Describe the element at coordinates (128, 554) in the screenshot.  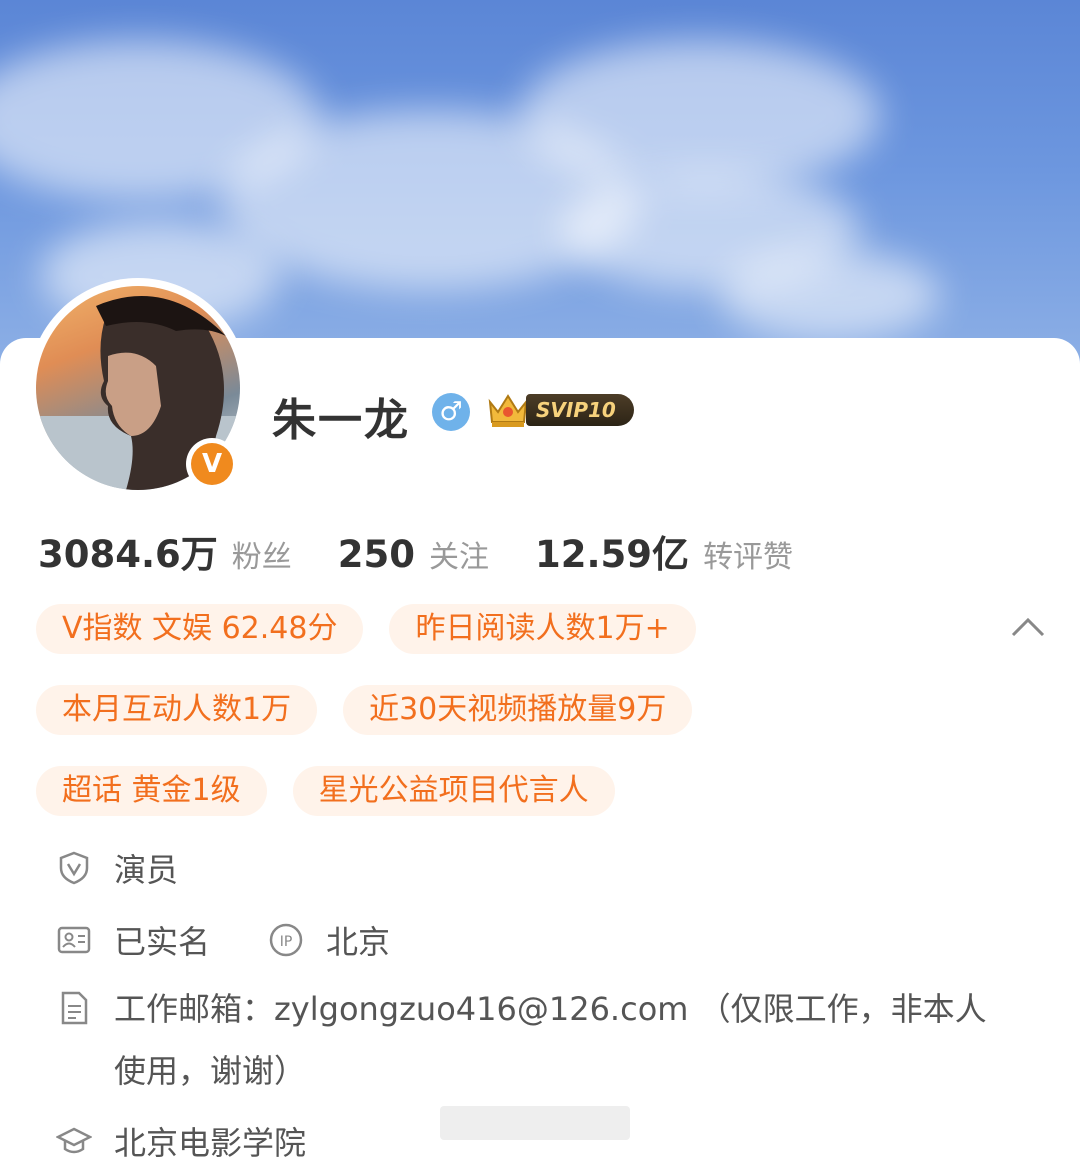
I see `stat-value: 3084.6万` at that location.